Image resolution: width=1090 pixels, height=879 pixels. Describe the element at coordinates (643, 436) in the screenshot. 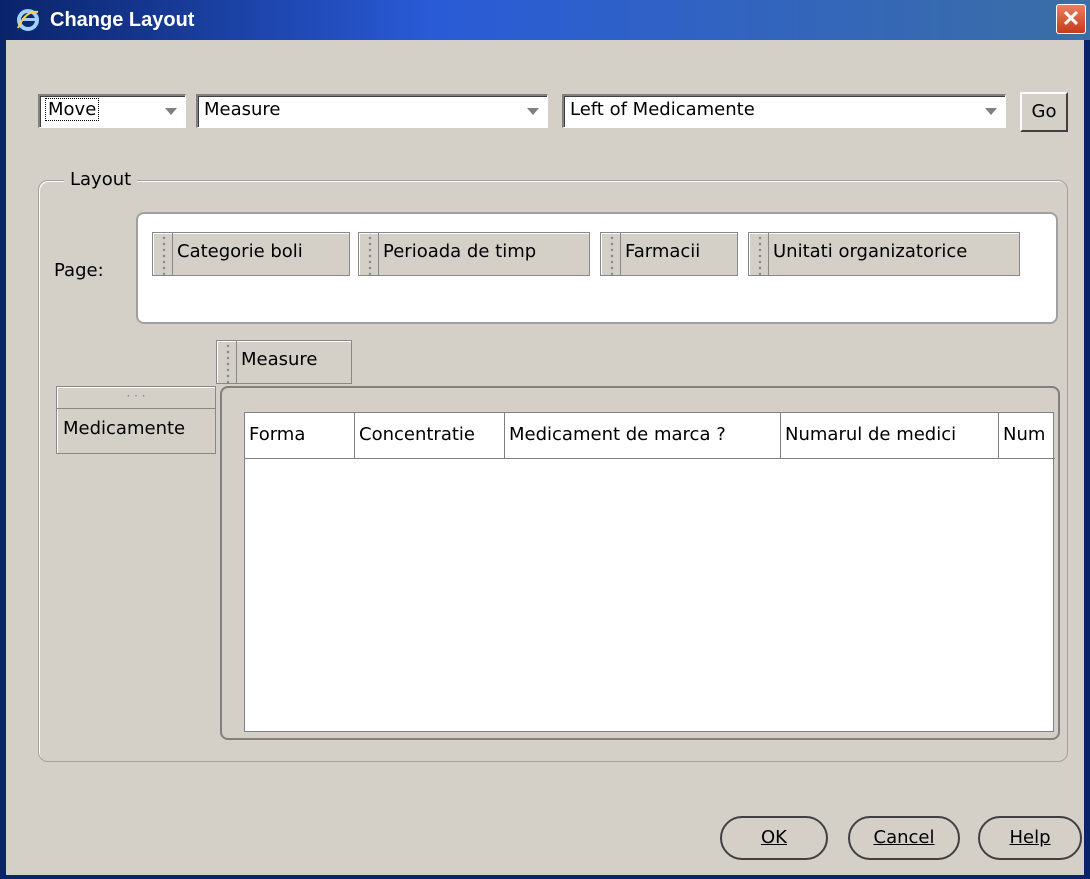

I see `column-header-medicament-de-marca: Medicament de marca ?` at that location.